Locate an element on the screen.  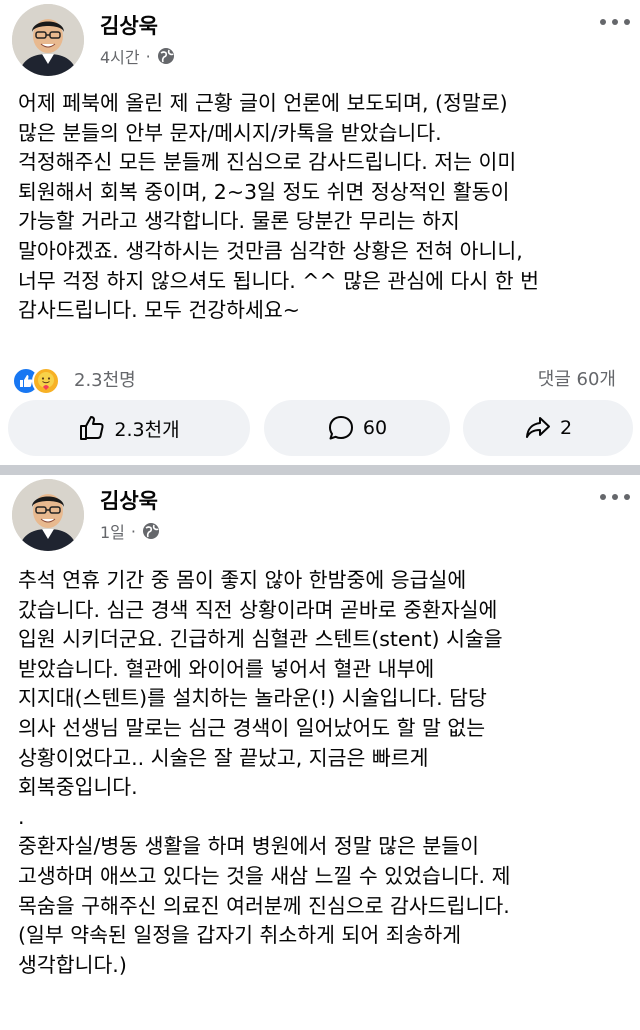
post-text-line: 목숨을 구해주신 의료진 여러분께 진심으로 감사드립니다. is located at coordinates (264, 905).